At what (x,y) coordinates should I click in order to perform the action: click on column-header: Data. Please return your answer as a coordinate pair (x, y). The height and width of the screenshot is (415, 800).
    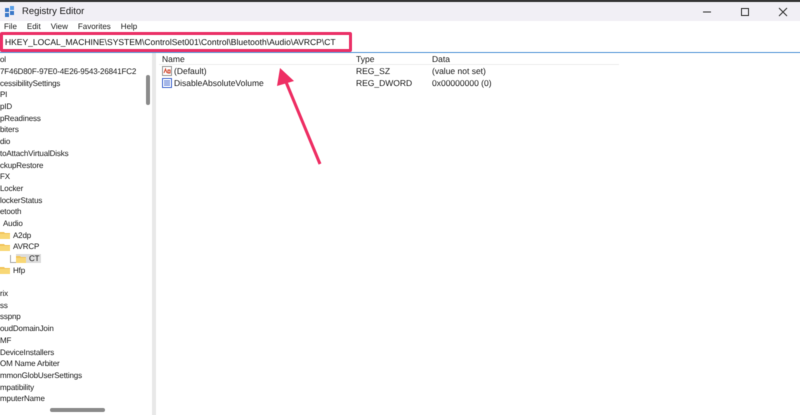
    Looking at the image, I should click on (522, 59).